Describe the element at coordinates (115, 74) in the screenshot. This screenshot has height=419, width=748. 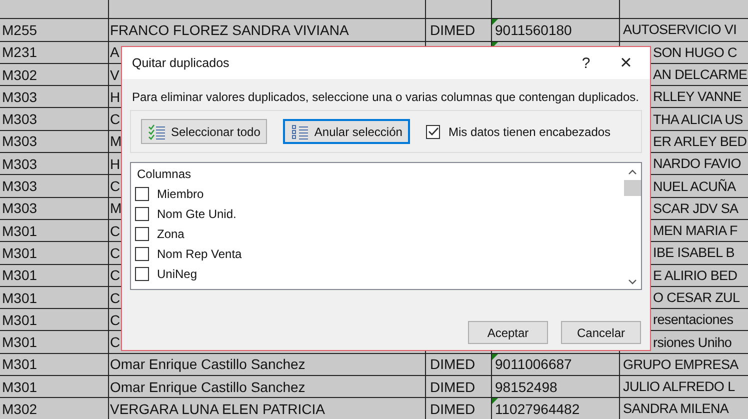
I see `table-cell: V` at that location.